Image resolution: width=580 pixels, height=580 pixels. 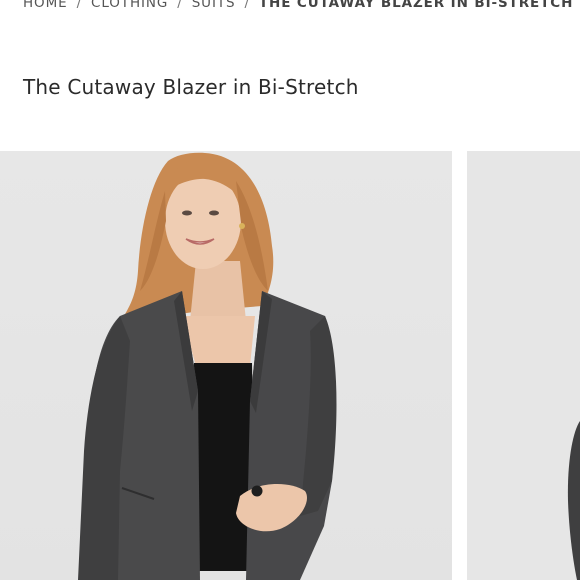 I want to click on breadcrumb-suits-link: SUITS, so click(x=214, y=5).